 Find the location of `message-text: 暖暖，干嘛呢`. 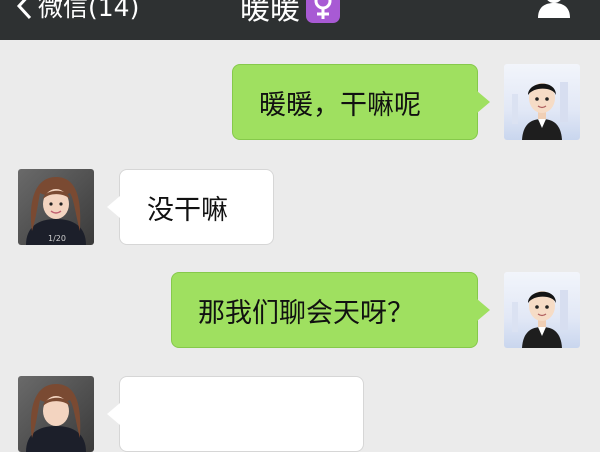

message-text: 暖暖，干嘛呢 is located at coordinates (340, 105).